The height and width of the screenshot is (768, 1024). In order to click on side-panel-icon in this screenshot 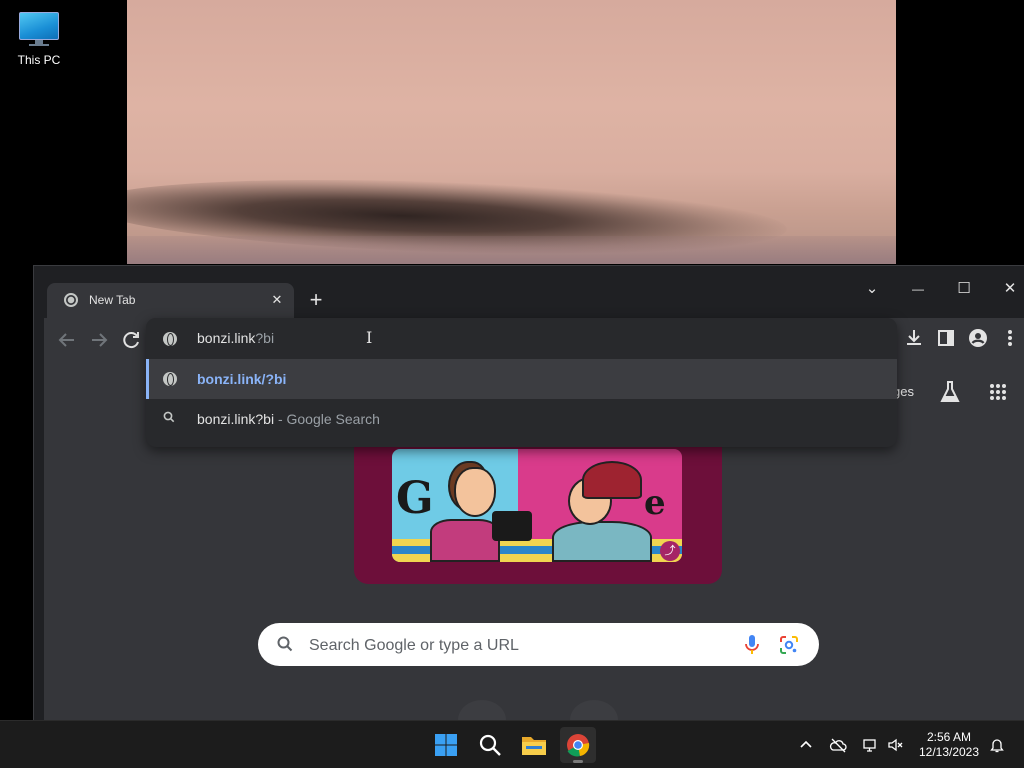, I will do `click(946, 338)`.